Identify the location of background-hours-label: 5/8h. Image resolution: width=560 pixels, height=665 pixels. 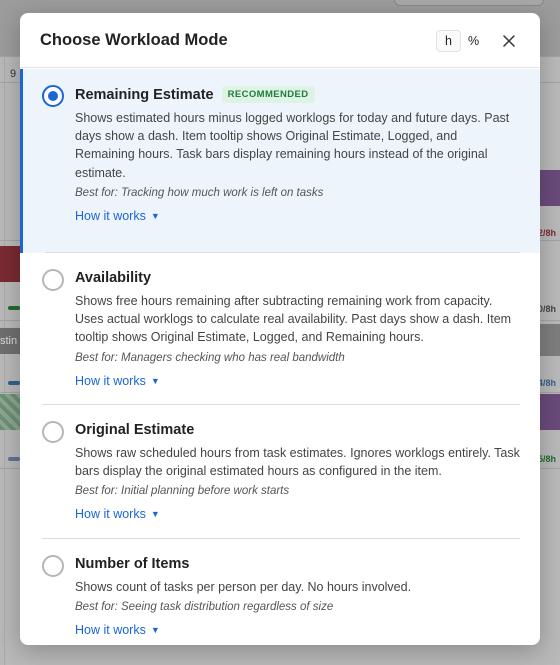
(547, 459).